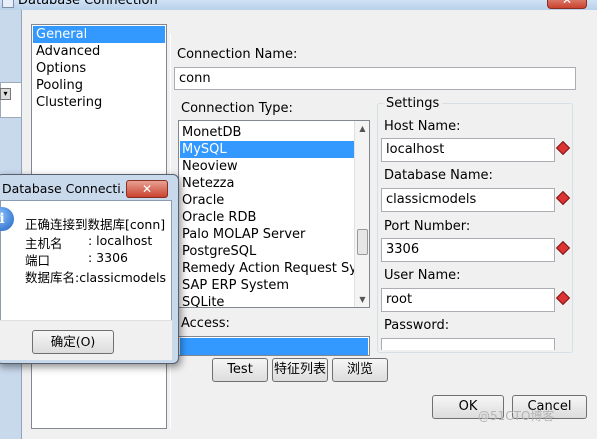 The image size is (597, 439). Describe the element at coordinates (267, 285) in the screenshot. I see `list-item: SAP ERP System` at that location.